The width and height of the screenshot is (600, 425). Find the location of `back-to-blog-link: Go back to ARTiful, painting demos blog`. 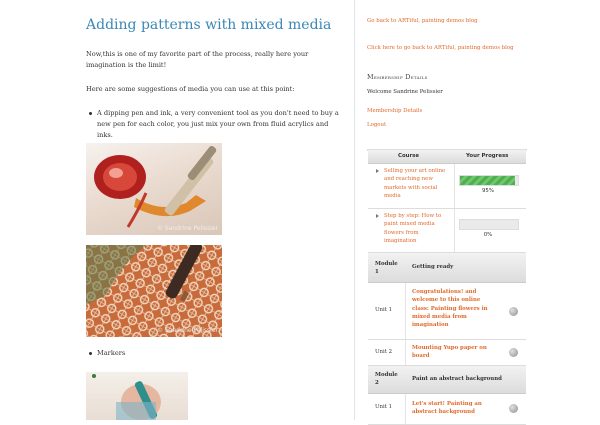

back-to-blog-link: Go back to ARTiful, painting demos blog is located at coordinates (422, 21).